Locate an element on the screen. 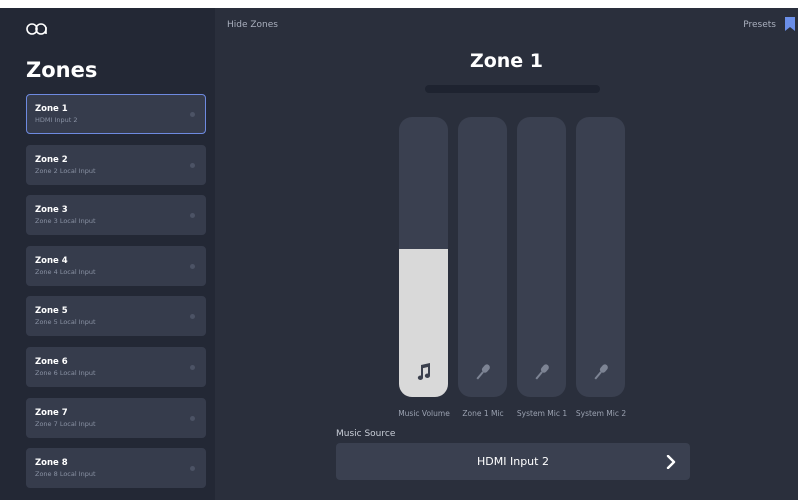 The image size is (798, 500). zone-source: Zone 3 Local Input is located at coordinates (65, 221).